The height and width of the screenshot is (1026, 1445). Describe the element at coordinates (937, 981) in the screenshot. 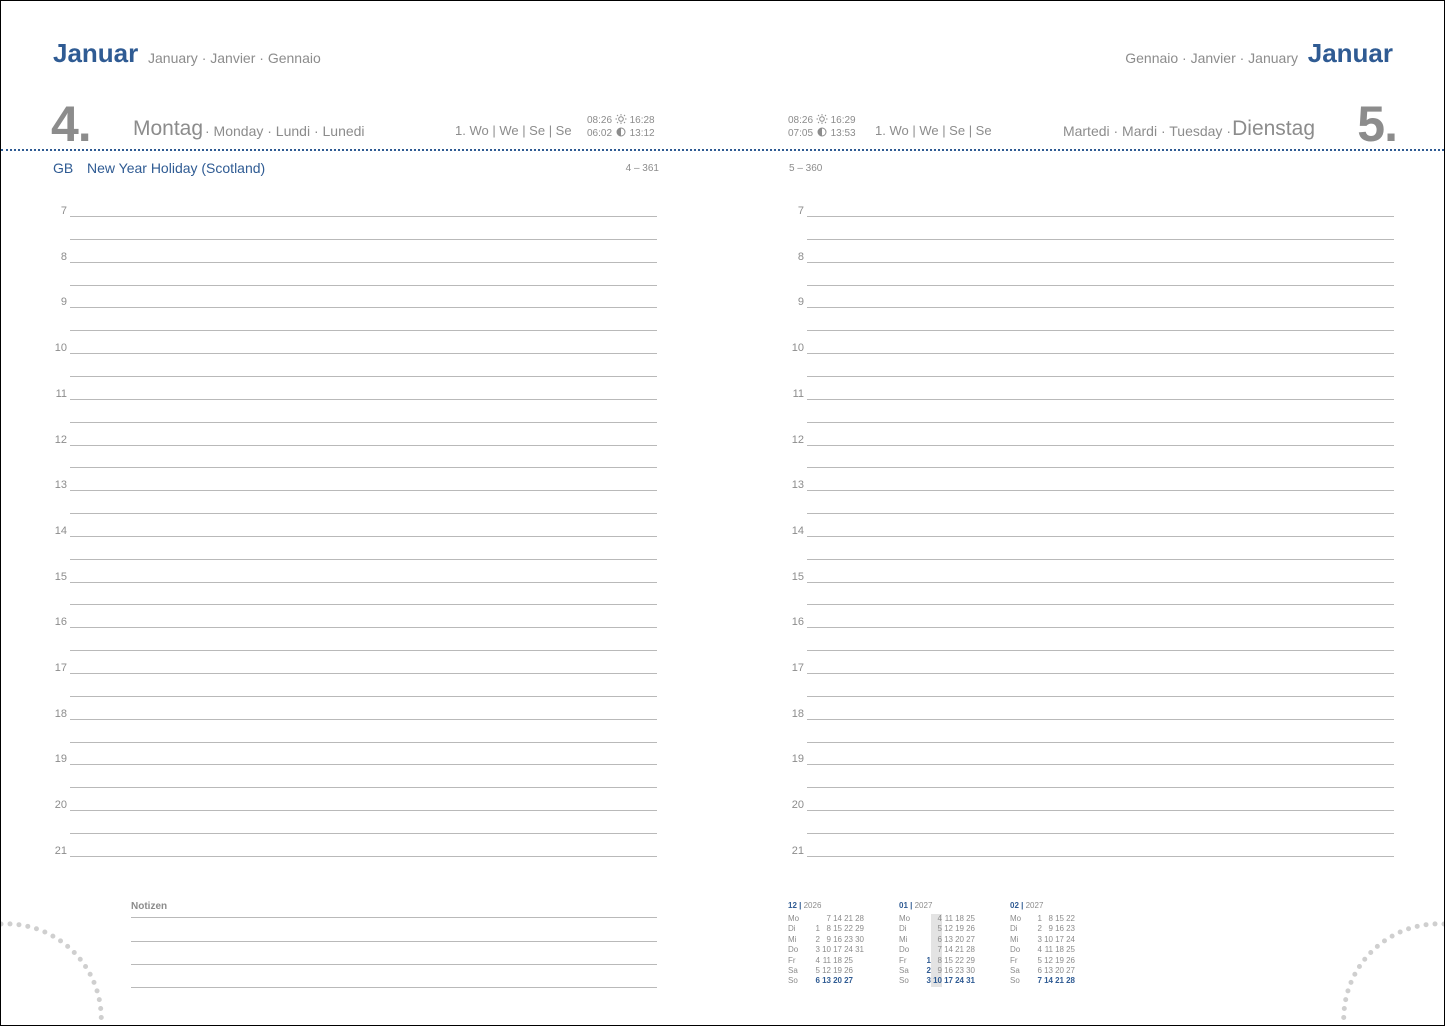

I see `mini-calendar-row: So 3 10 17 24 31` at that location.